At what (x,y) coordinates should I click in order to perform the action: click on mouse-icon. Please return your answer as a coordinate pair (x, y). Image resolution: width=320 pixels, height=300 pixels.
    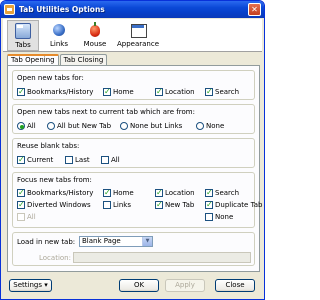
    Looking at the image, I should click on (95, 30).